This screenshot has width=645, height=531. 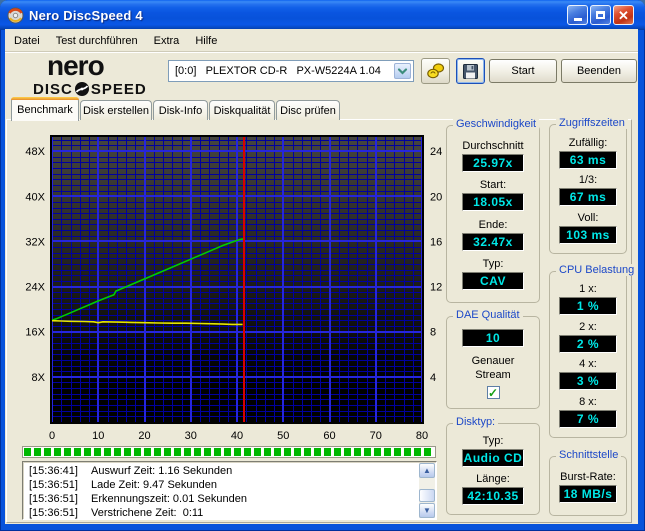 What do you see at coordinates (588, 234) in the screenshot?
I see `access-full-value: 103 ms` at bounding box center [588, 234].